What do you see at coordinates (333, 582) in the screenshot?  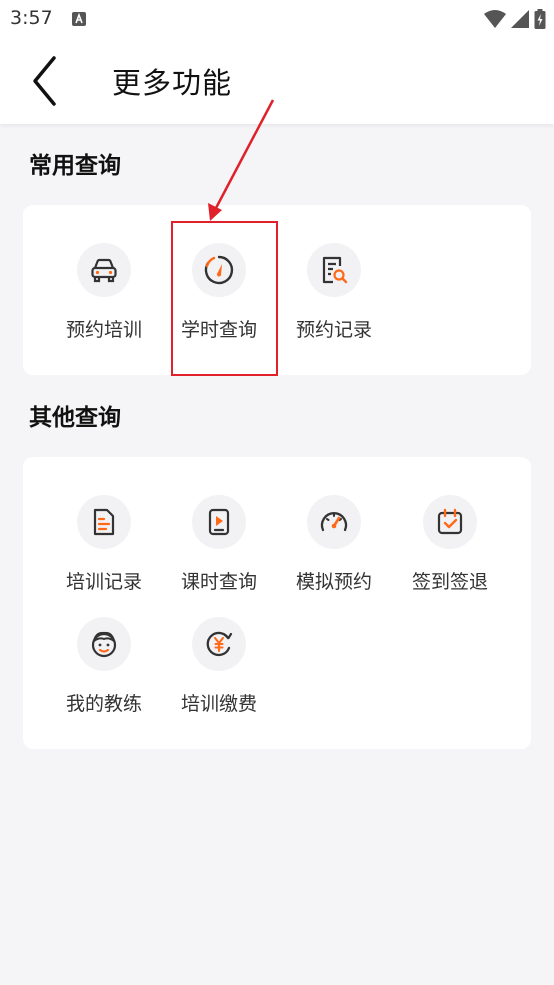 I see `item-label: 模拟预约` at bounding box center [333, 582].